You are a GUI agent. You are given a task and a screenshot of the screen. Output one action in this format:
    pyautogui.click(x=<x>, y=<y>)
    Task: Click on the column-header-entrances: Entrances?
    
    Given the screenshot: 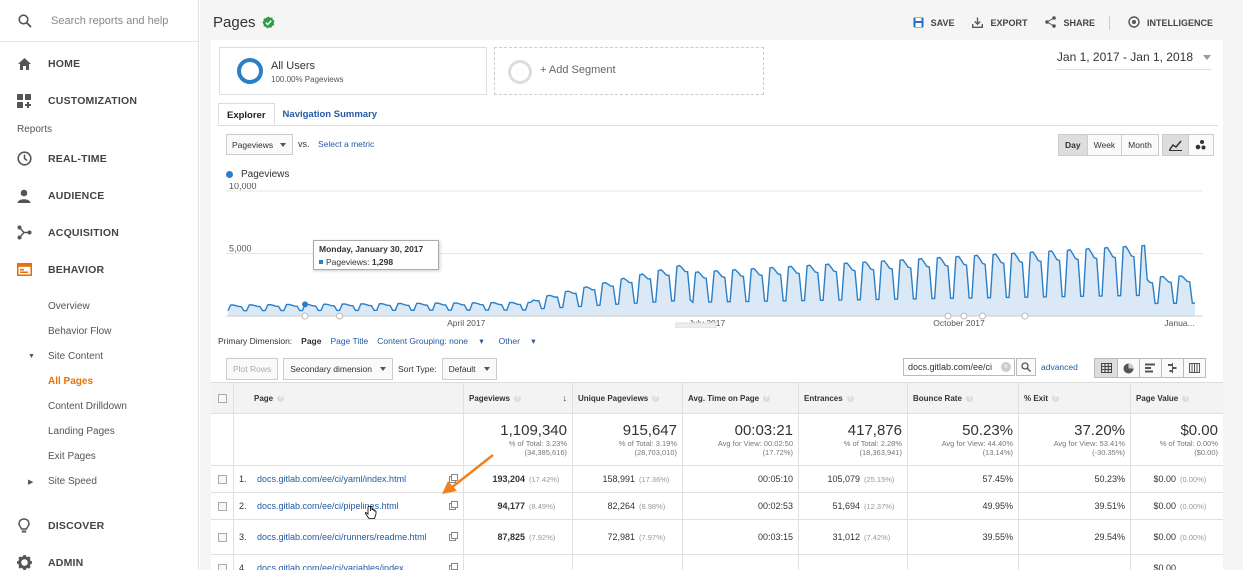 What is the action you would take?
    pyautogui.click(x=853, y=398)
    